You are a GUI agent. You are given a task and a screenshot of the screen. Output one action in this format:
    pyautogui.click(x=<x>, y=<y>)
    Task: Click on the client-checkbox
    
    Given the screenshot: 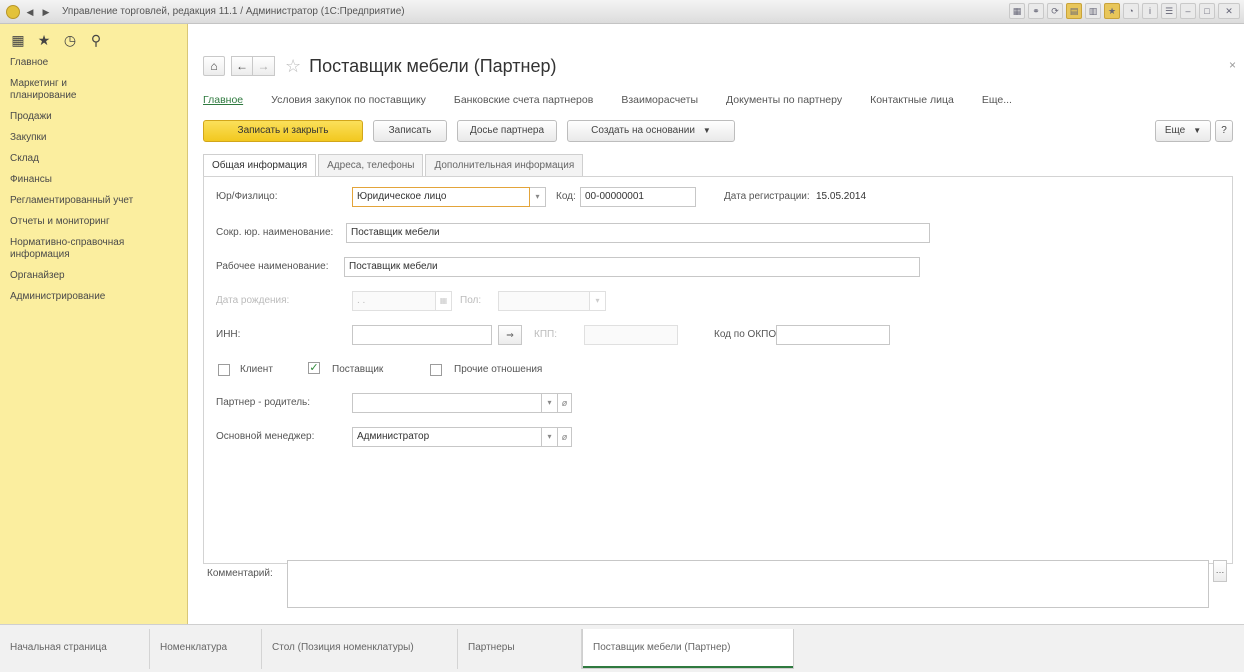 What is the action you would take?
    pyautogui.click(x=224, y=370)
    